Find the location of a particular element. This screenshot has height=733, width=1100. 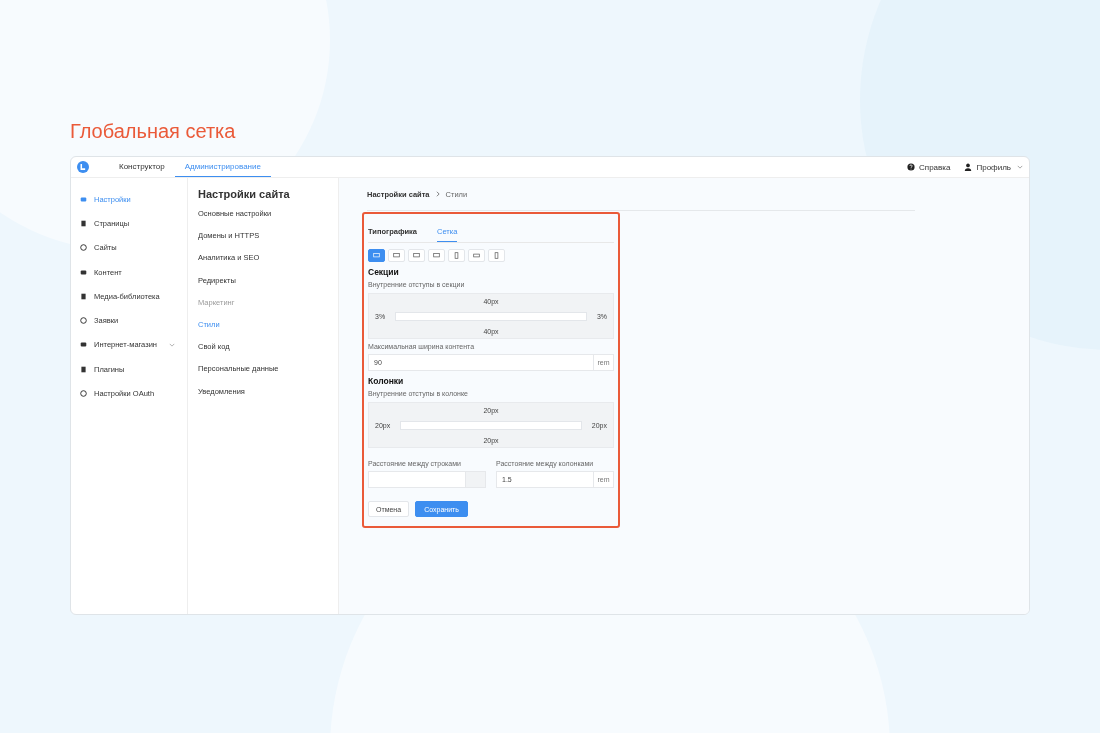

panel-title: Настройки сайта is located at coordinates (244, 194).